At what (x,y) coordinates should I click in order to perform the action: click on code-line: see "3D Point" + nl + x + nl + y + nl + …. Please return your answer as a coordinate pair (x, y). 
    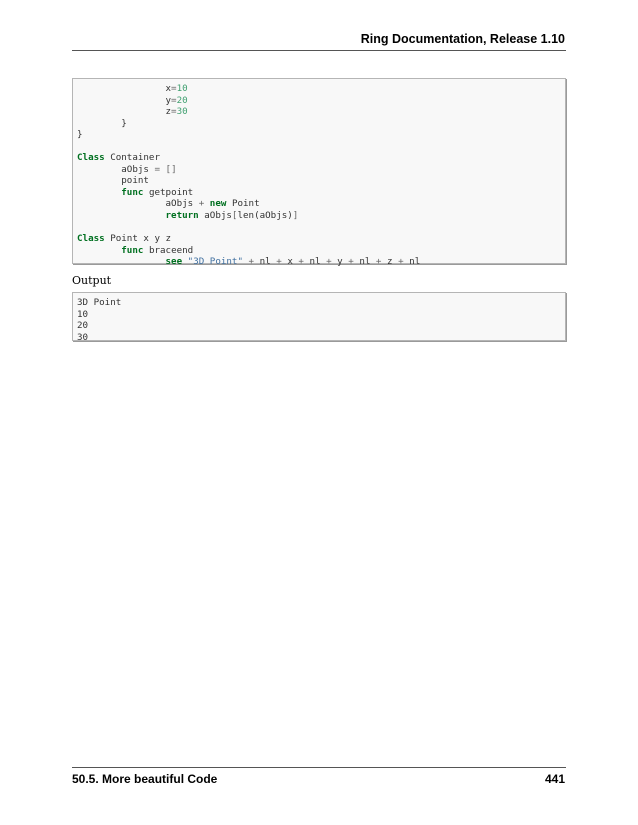
    Looking at the image, I should click on (293, 262).